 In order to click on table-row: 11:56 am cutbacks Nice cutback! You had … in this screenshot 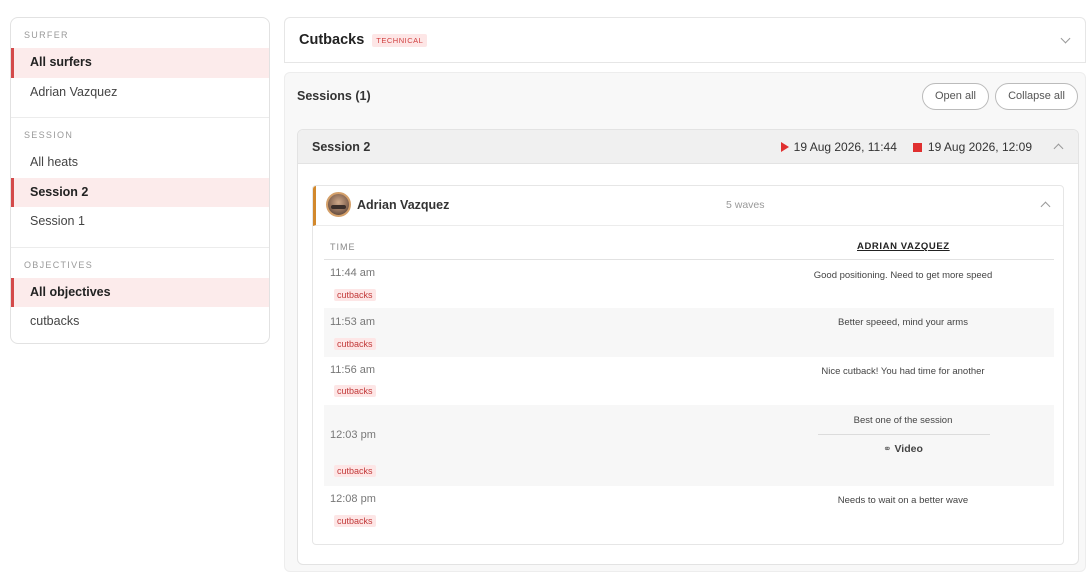, I will do `click(689, 381)`.